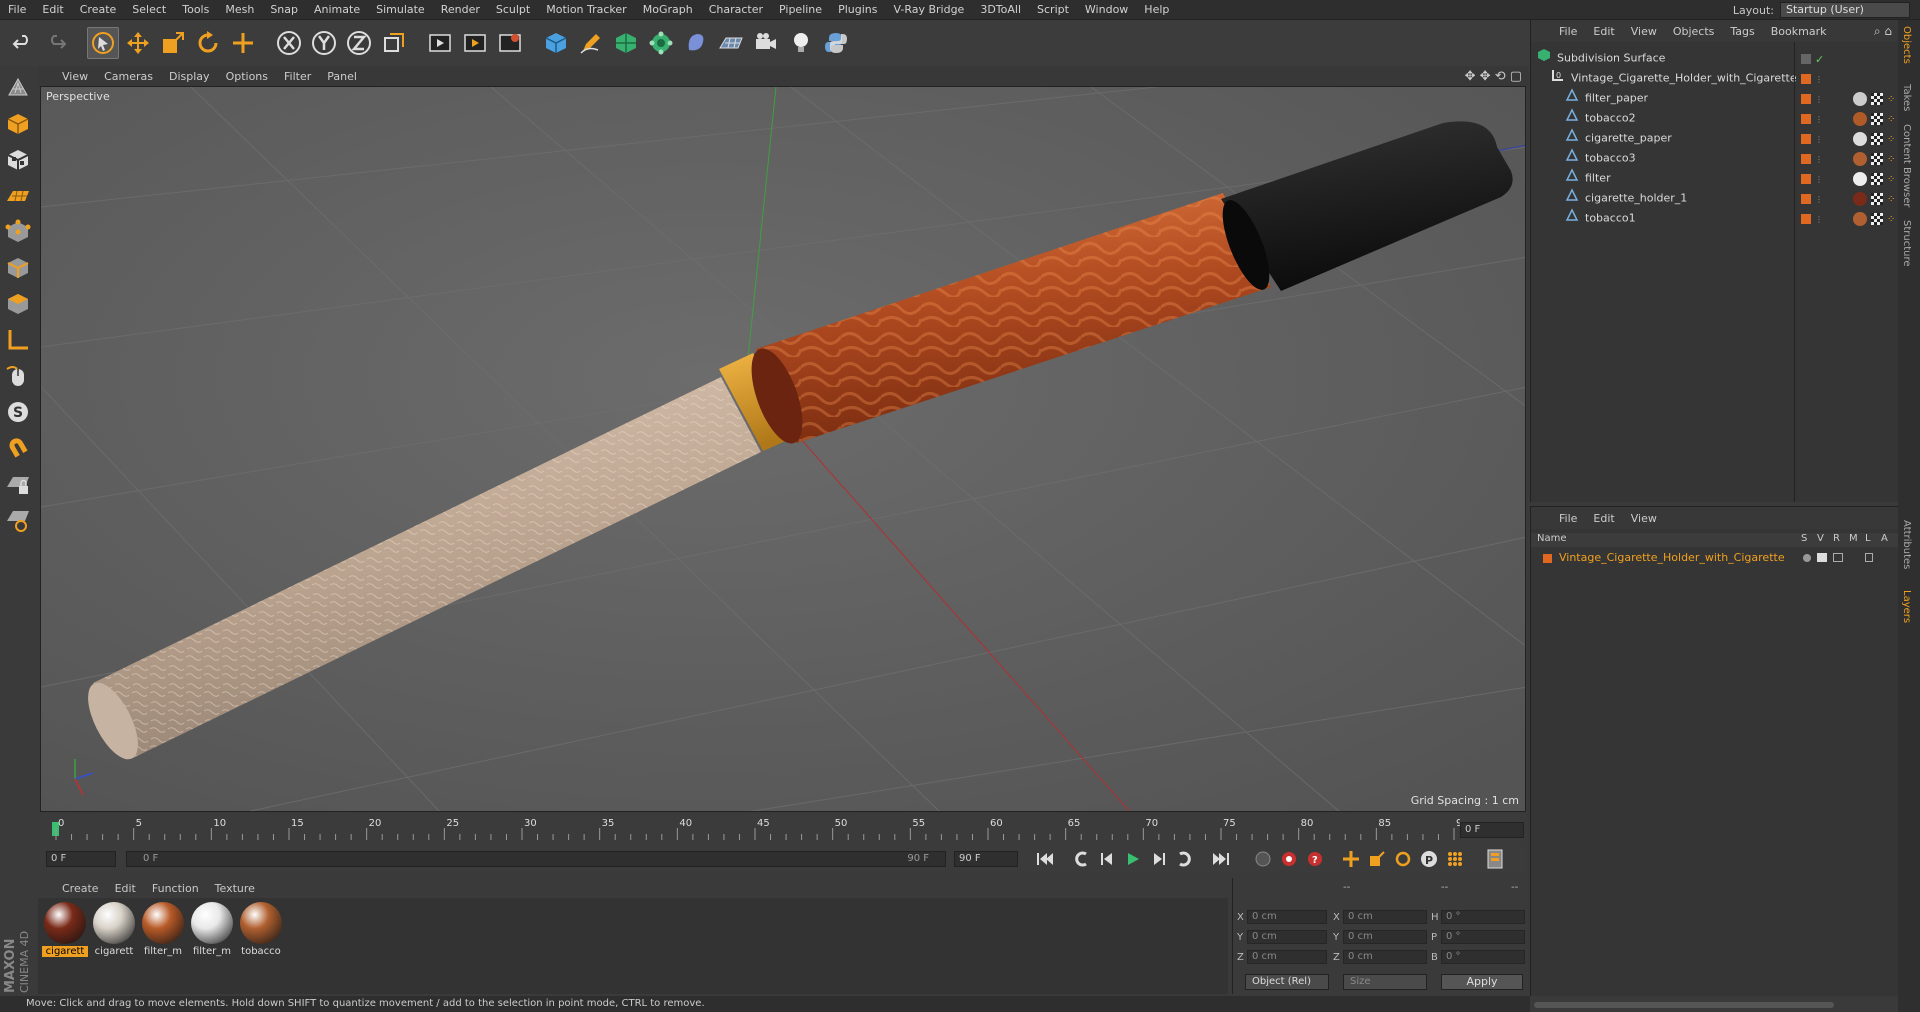  I want to click on python-icon, so click(836, 43).